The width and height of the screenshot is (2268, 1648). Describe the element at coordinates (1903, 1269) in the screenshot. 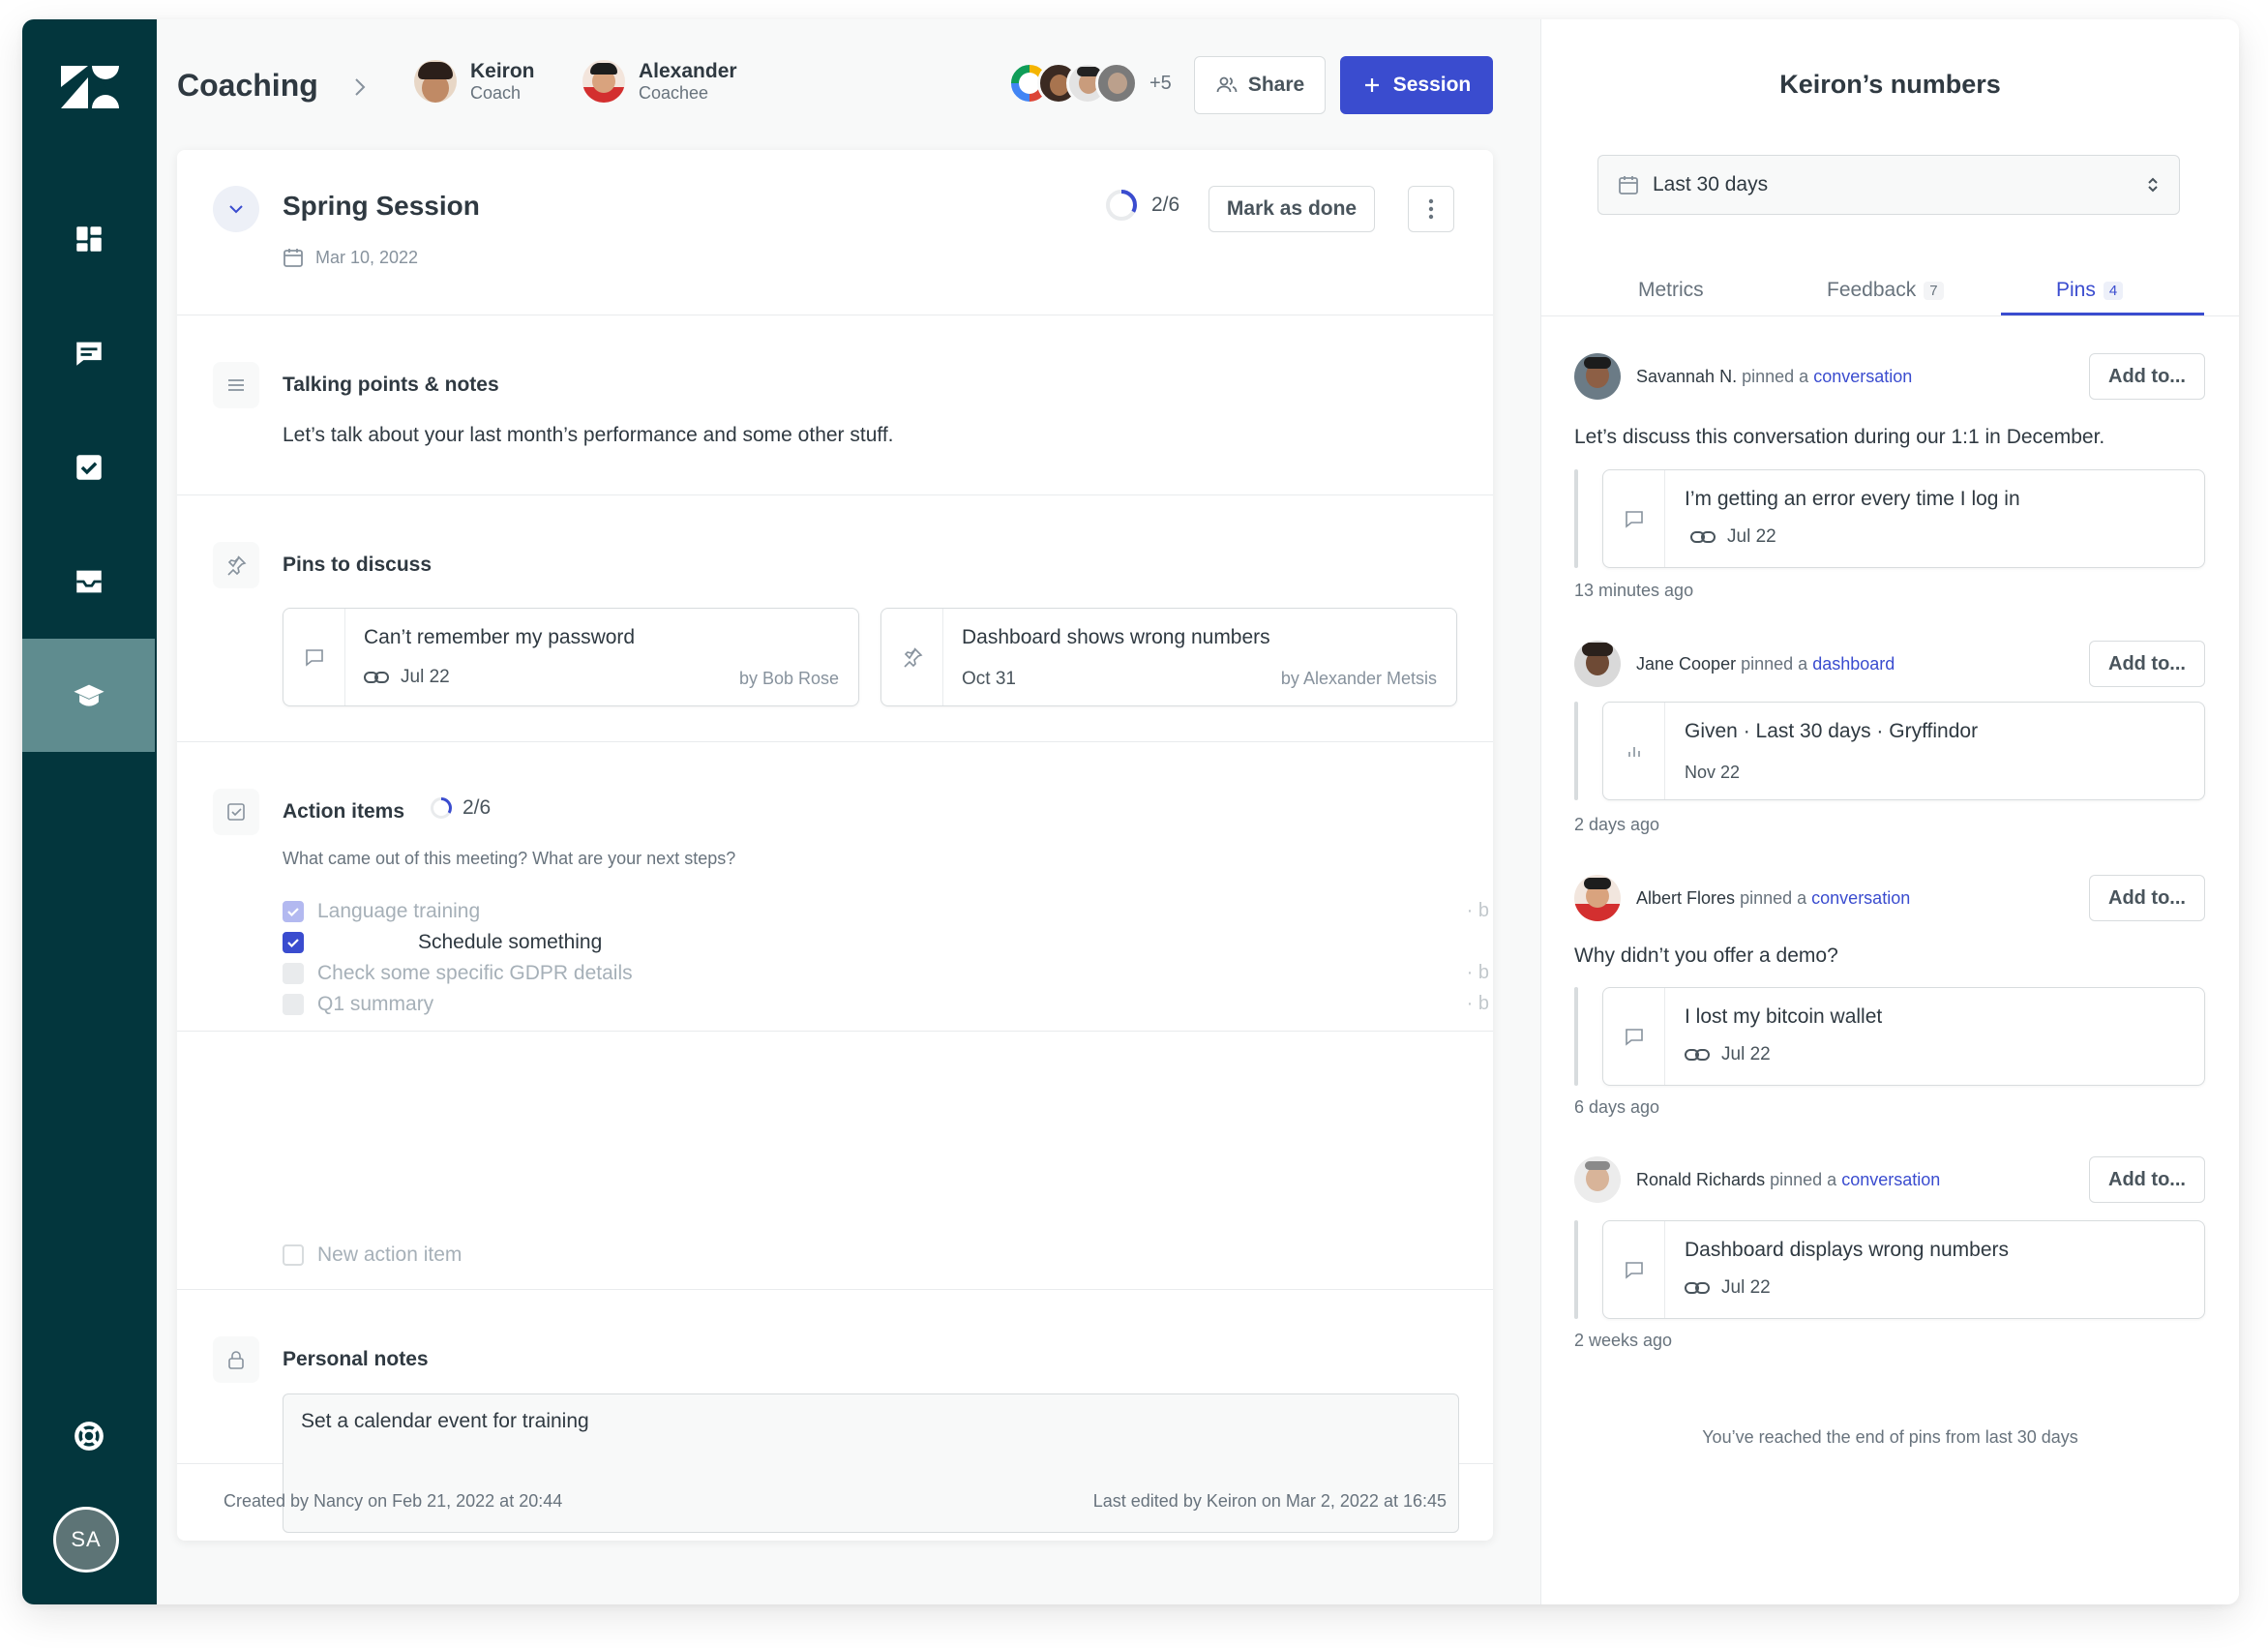

I see `quote-box: Dashboard displays wrong numbers Jul 22` at that location.